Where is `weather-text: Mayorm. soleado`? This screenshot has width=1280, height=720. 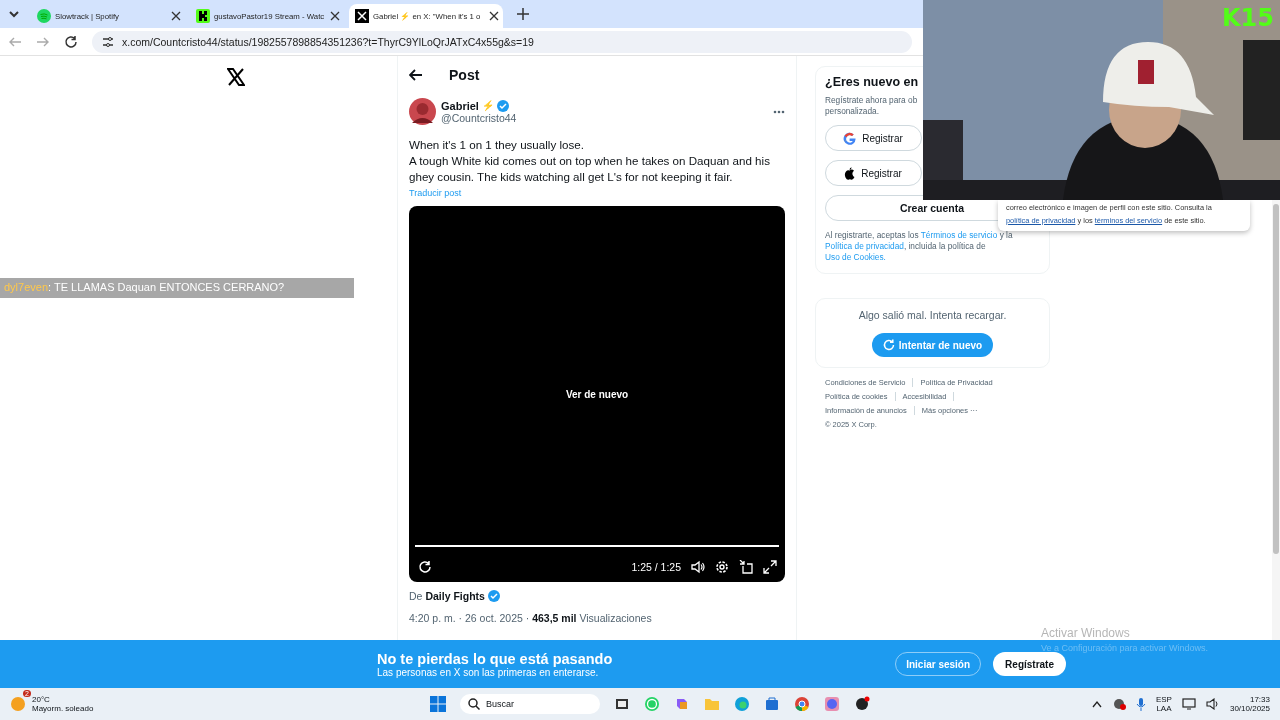
weather-text: Mayorm. soleado is located at coordinates (63, 708).